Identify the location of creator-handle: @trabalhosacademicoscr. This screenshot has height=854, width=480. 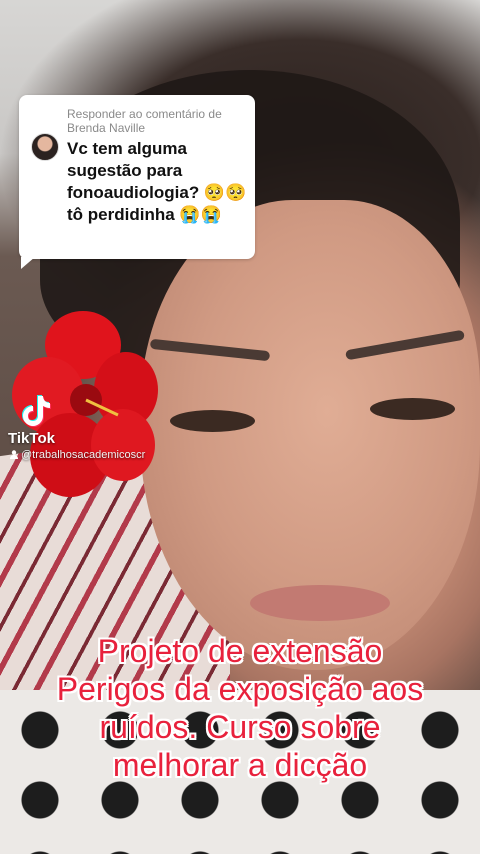
(77, 455).